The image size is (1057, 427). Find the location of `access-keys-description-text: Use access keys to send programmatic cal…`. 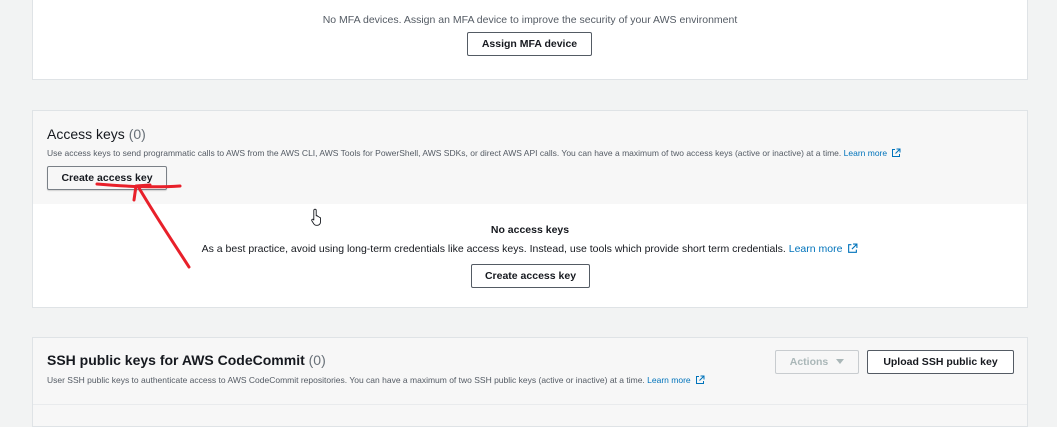

access-keys-description-text: Use access keys to send programmatic cal… is located at coordinates (444, 153).